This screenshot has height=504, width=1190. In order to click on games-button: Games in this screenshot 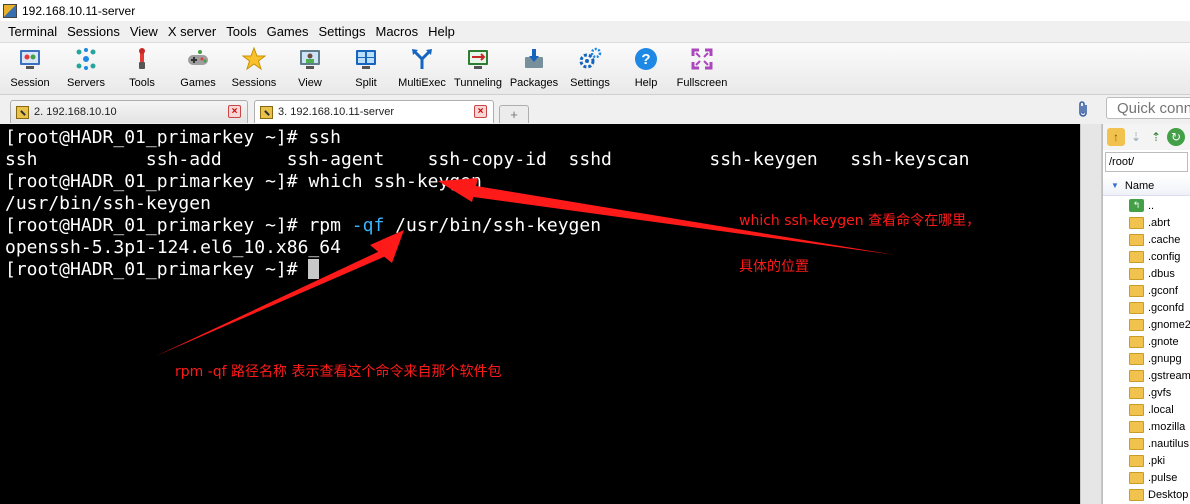, I will do `click(198, 69)`.